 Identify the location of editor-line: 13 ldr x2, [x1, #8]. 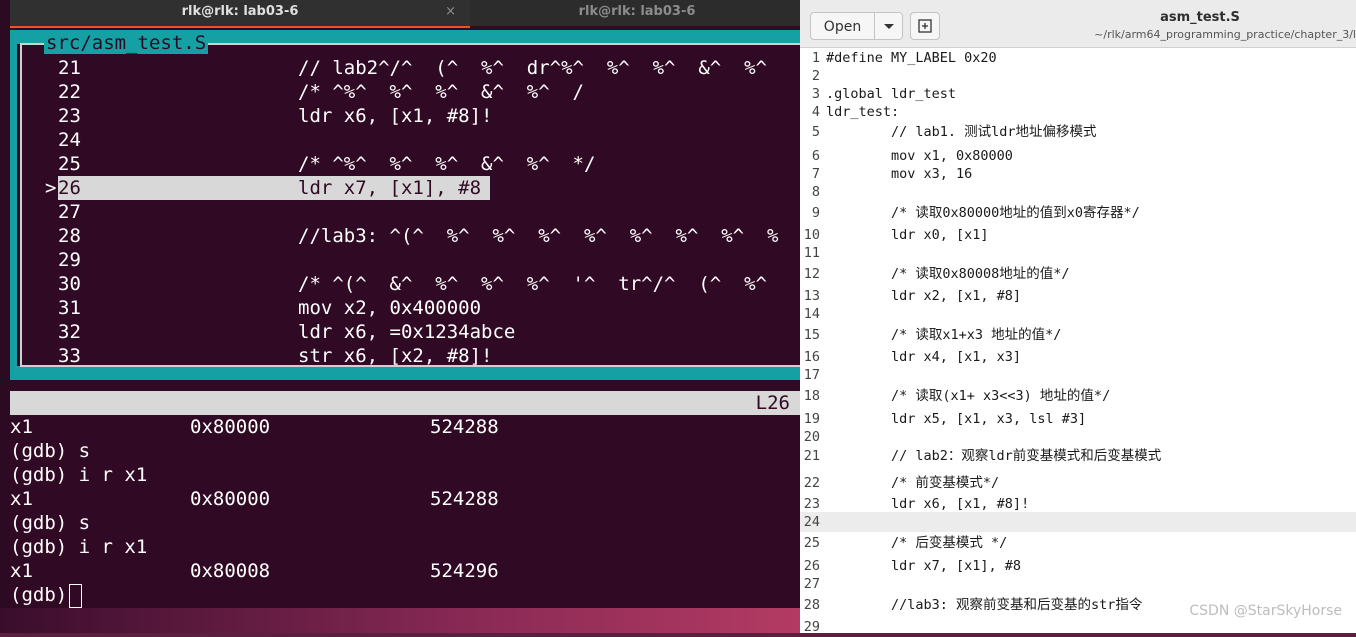
(1078, 296).